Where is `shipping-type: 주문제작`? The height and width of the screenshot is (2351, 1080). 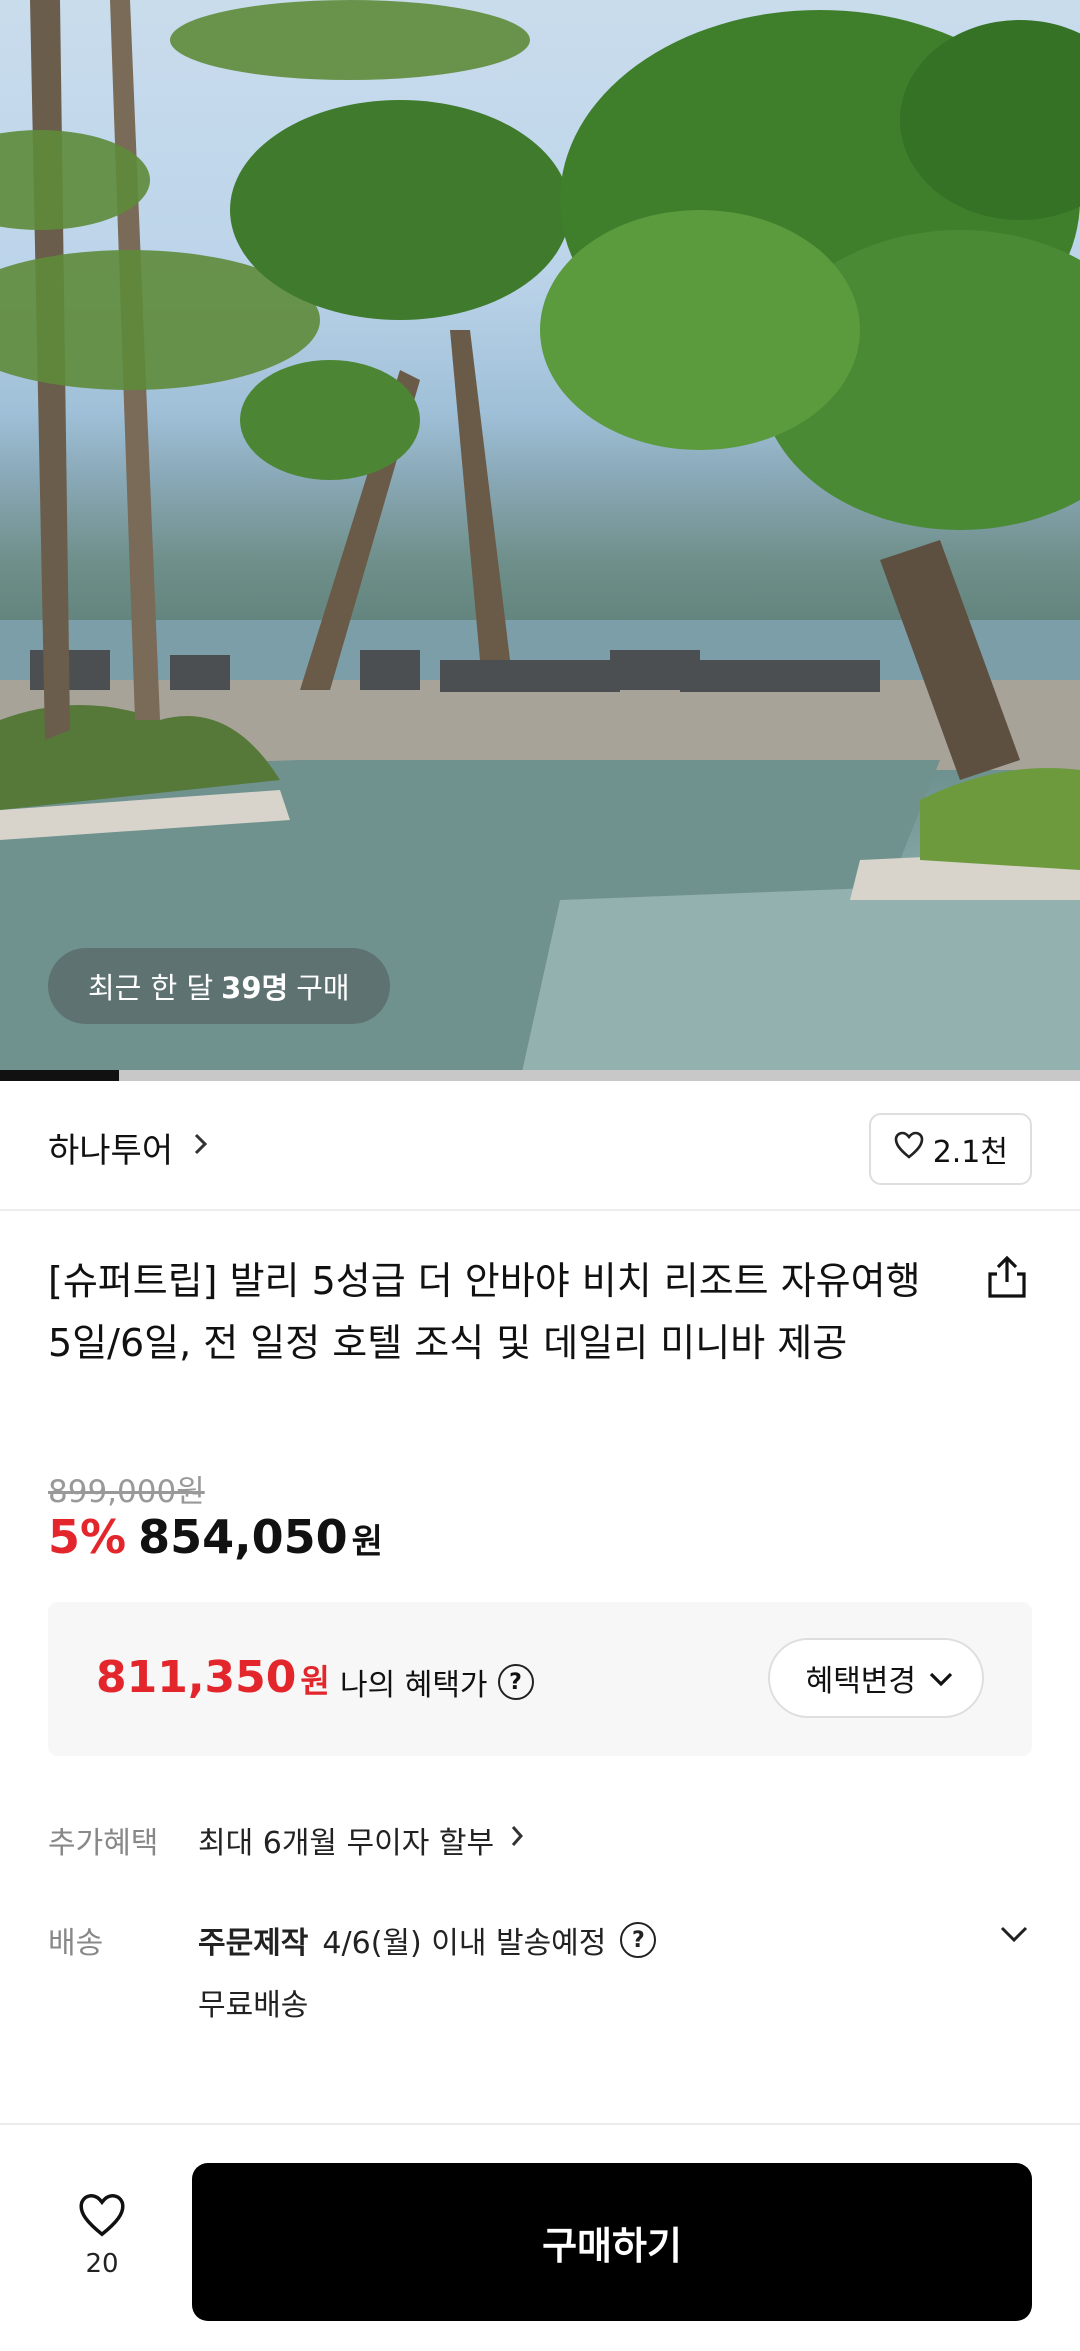
shipping-type: 주문제작 is located at coordinates (253, 1943).